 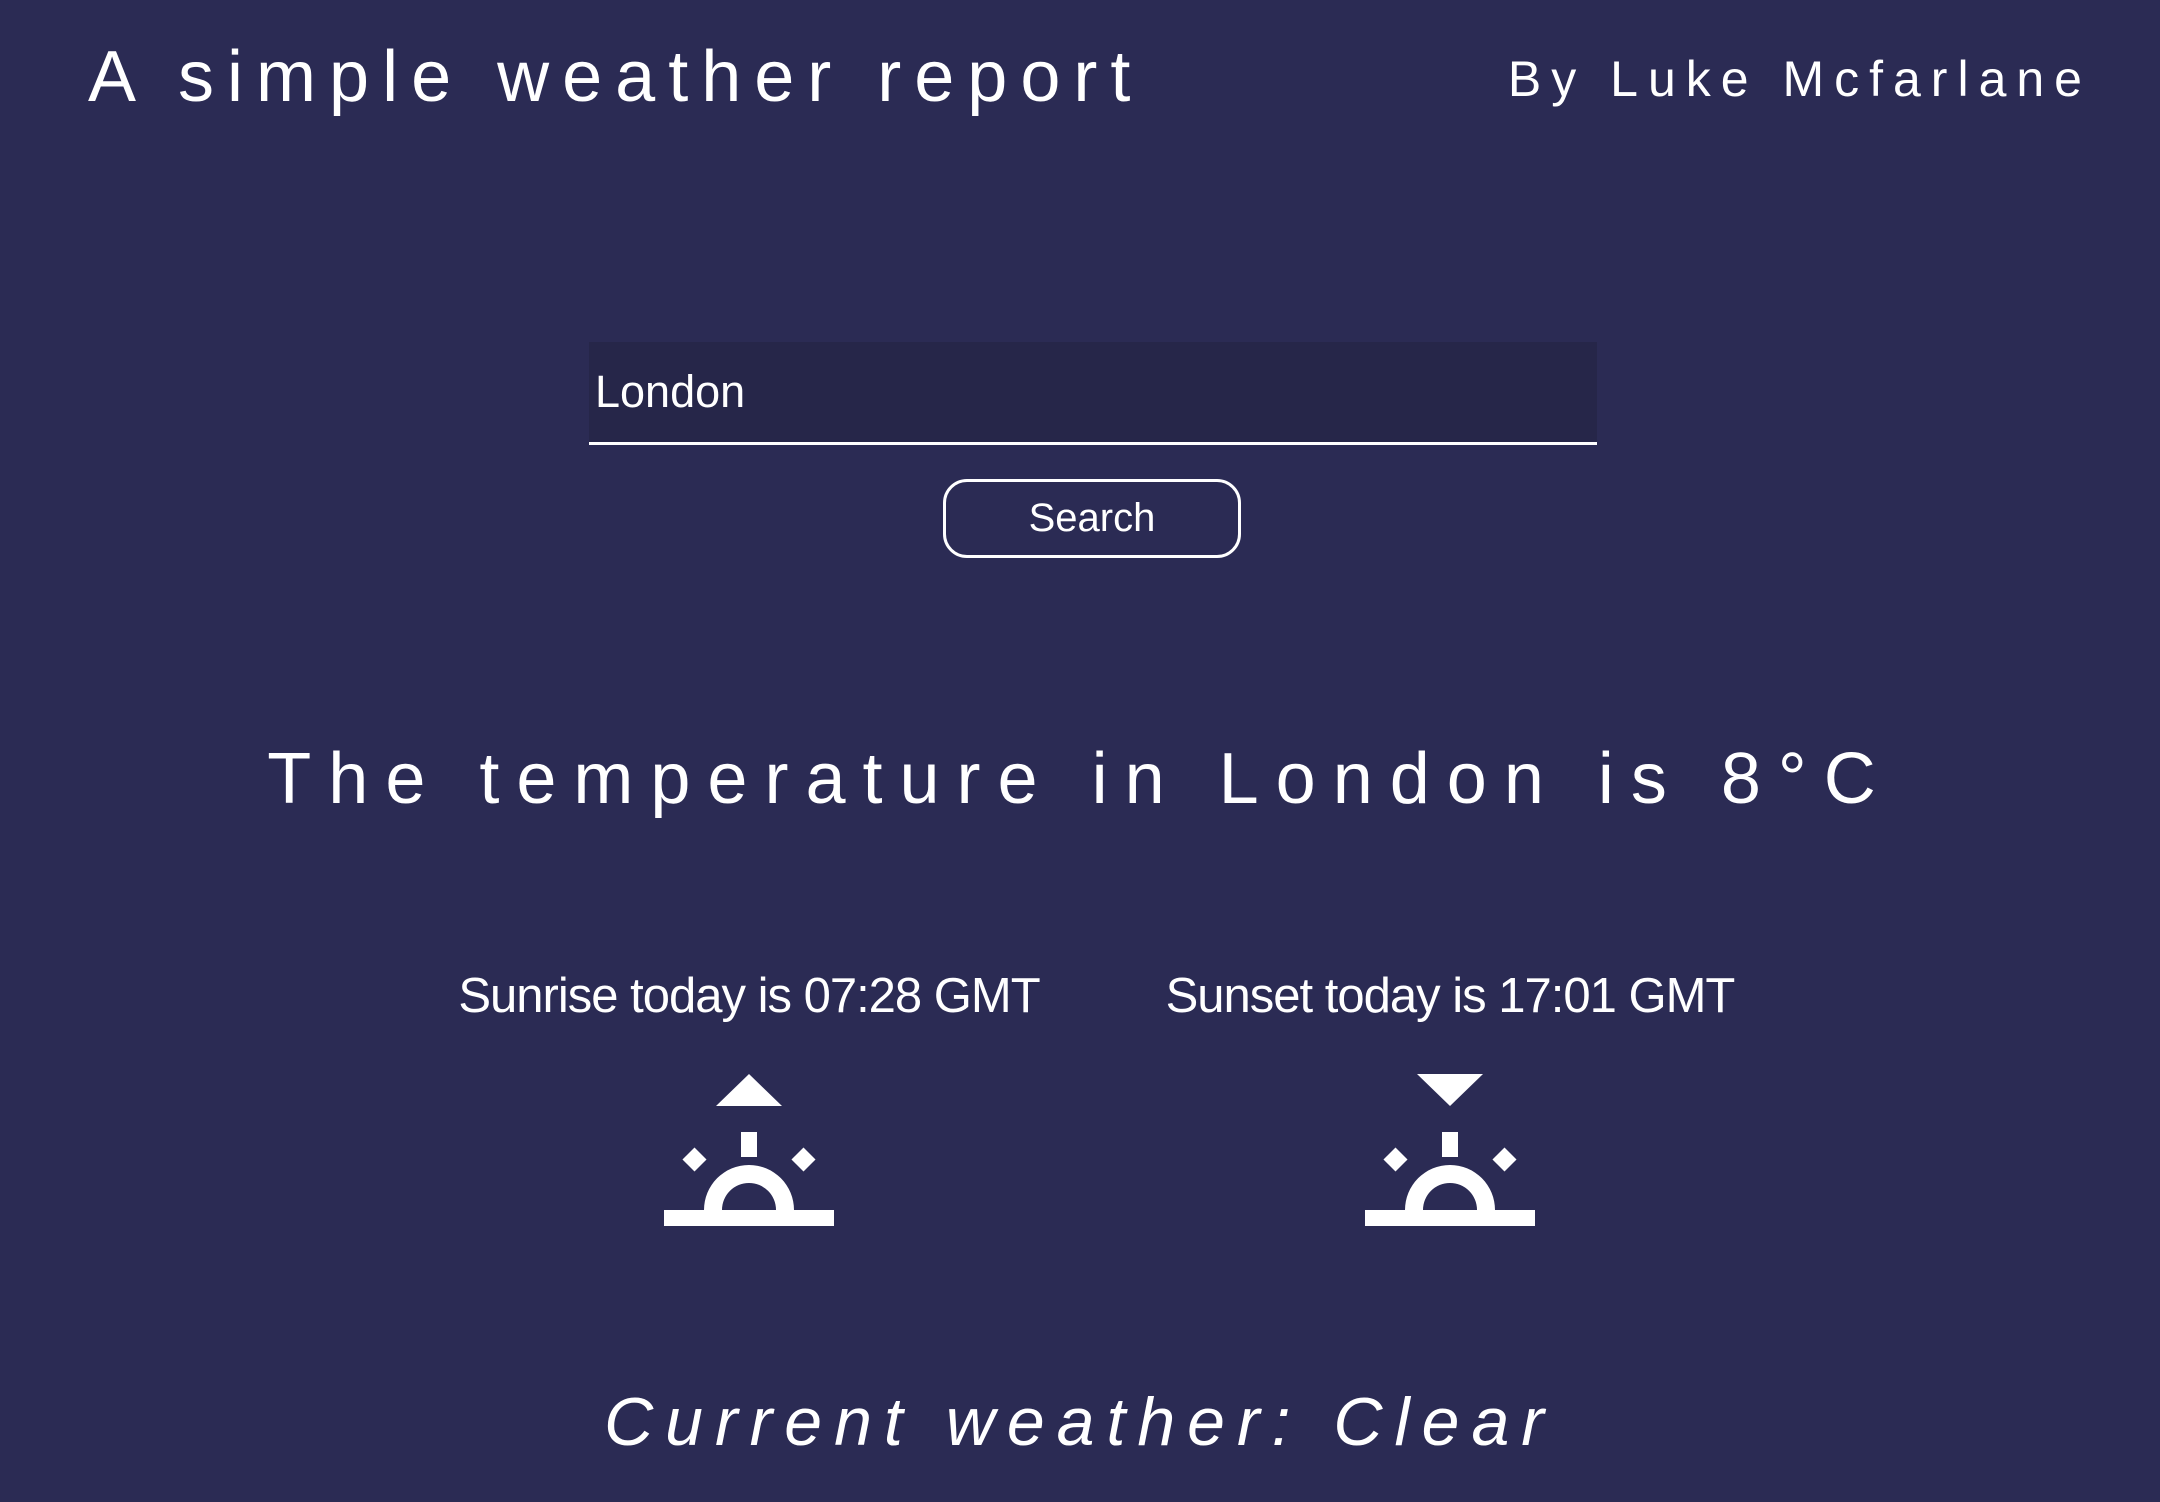 What do you see at coordinates (616, 77) in the screenshot?
I see `app-title: A simple weather report` at bounding box center [616, 77].